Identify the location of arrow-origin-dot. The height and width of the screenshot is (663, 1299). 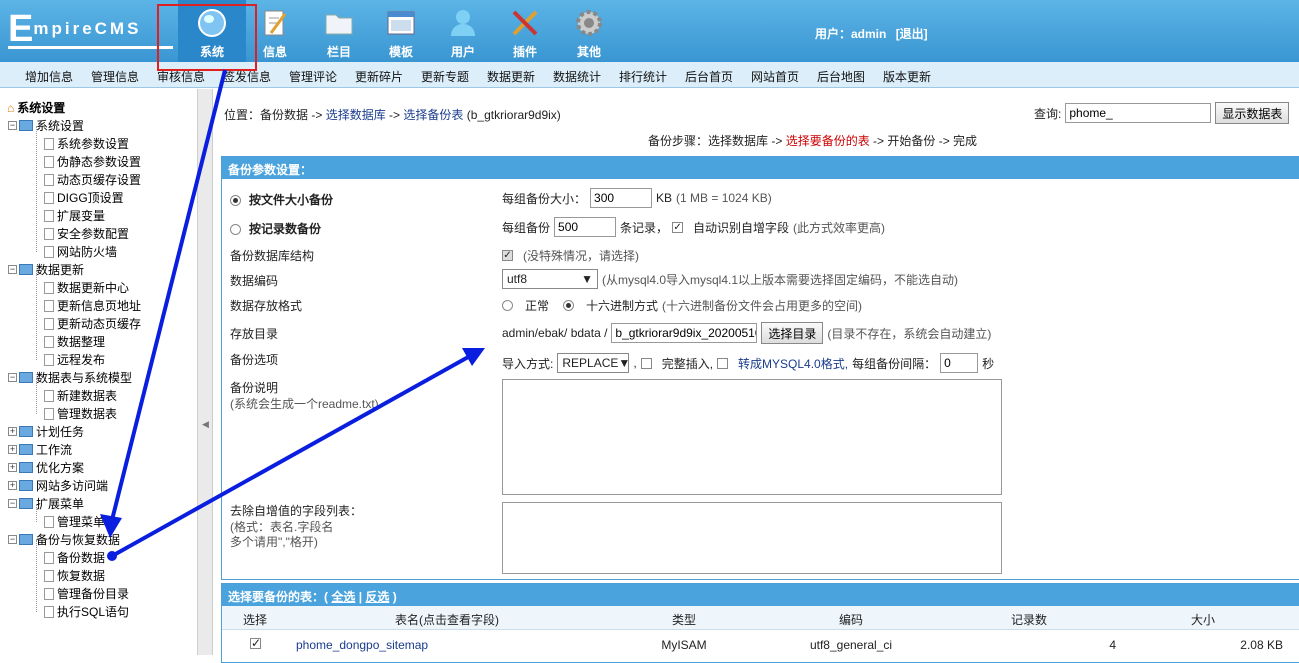
(112, 556).